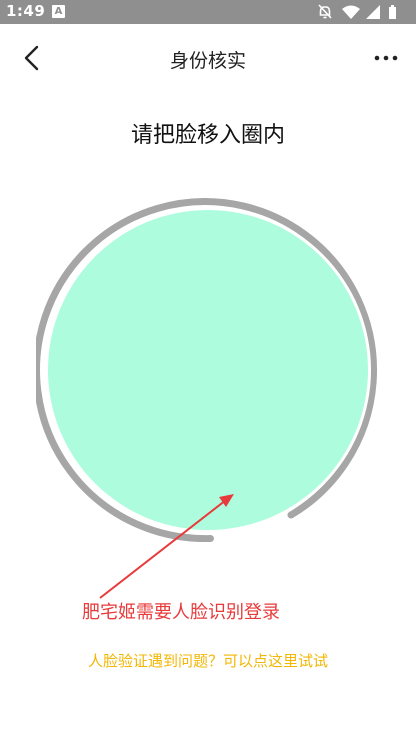 The image size is (416, 741). What do you see at coordinates (208, 660) in the screenshot?
I see `help-link: 人脸验证遇到问题？可以点这里试试` at bounding box center [208, 660].